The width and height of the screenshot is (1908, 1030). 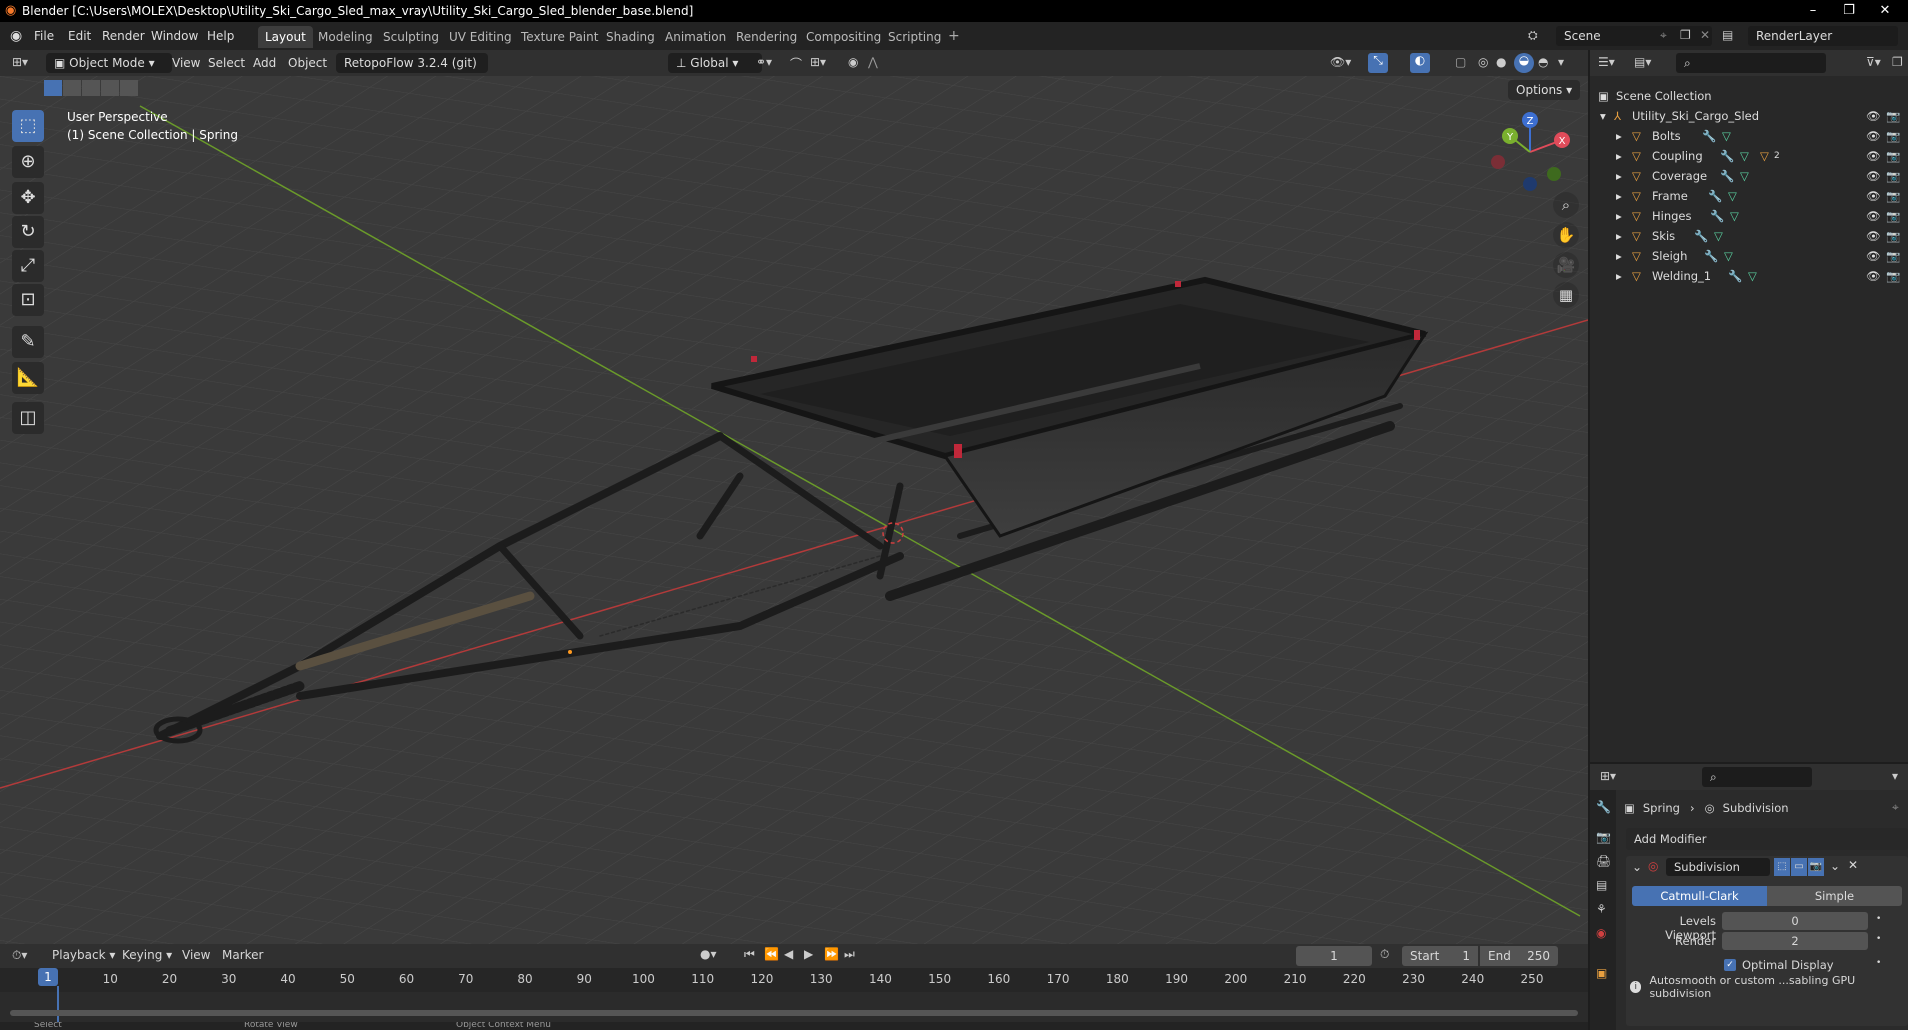 What do you see at coordinates (630, 37) in the screenshot?
I see `tab-shading: Shading` at bounding box center [630, 37].